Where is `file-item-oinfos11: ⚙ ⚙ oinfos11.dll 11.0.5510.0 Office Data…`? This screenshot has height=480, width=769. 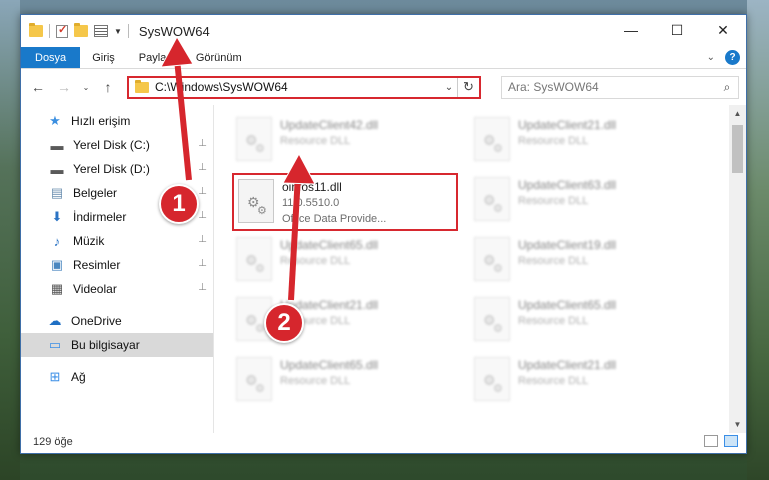
file-item-oinfos11: ⚙ ⚙ oinfos11.dll 11.0.5510.0 Office Data… is located at coordinates (345, 202).